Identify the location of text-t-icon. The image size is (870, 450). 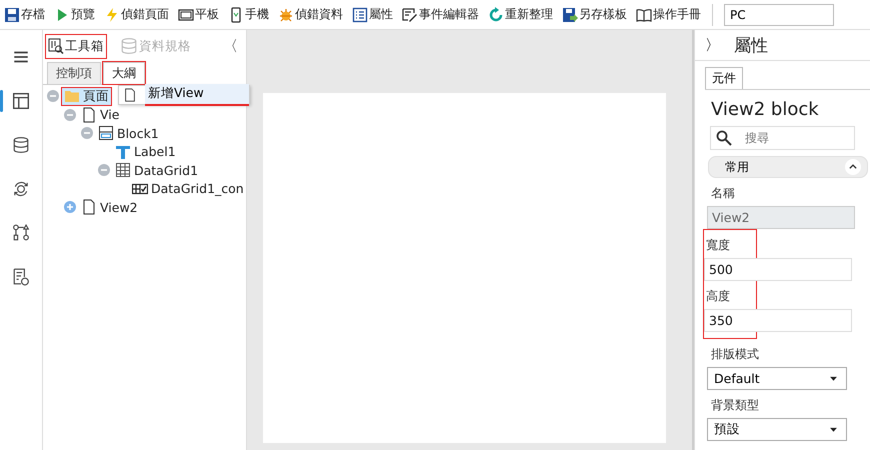
(123, 152).